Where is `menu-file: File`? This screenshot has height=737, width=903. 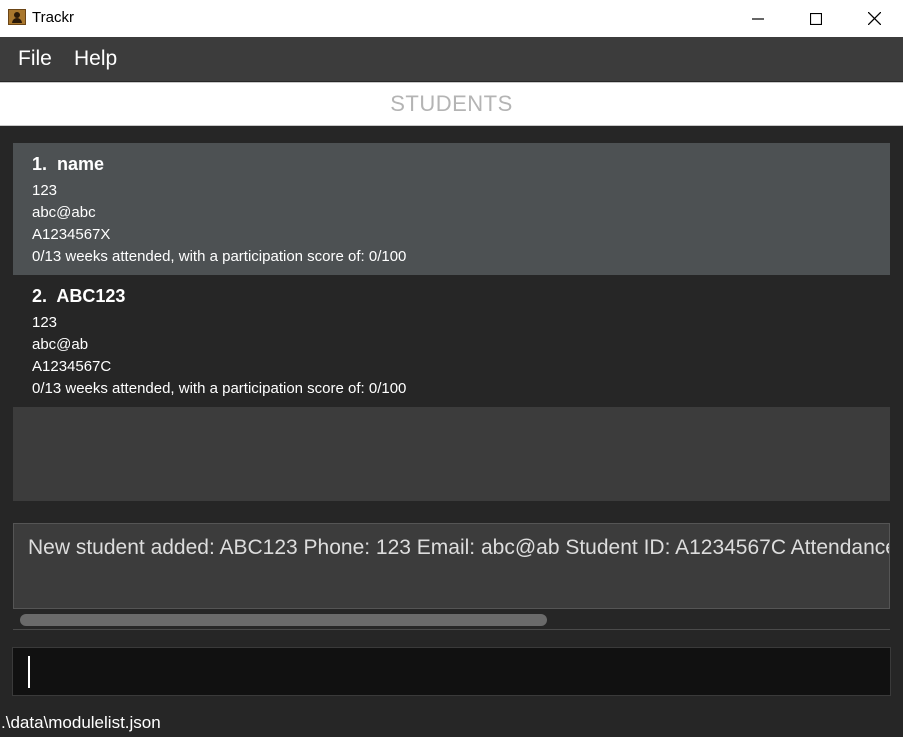
menu-file: File is located at coordinates (35, 59).